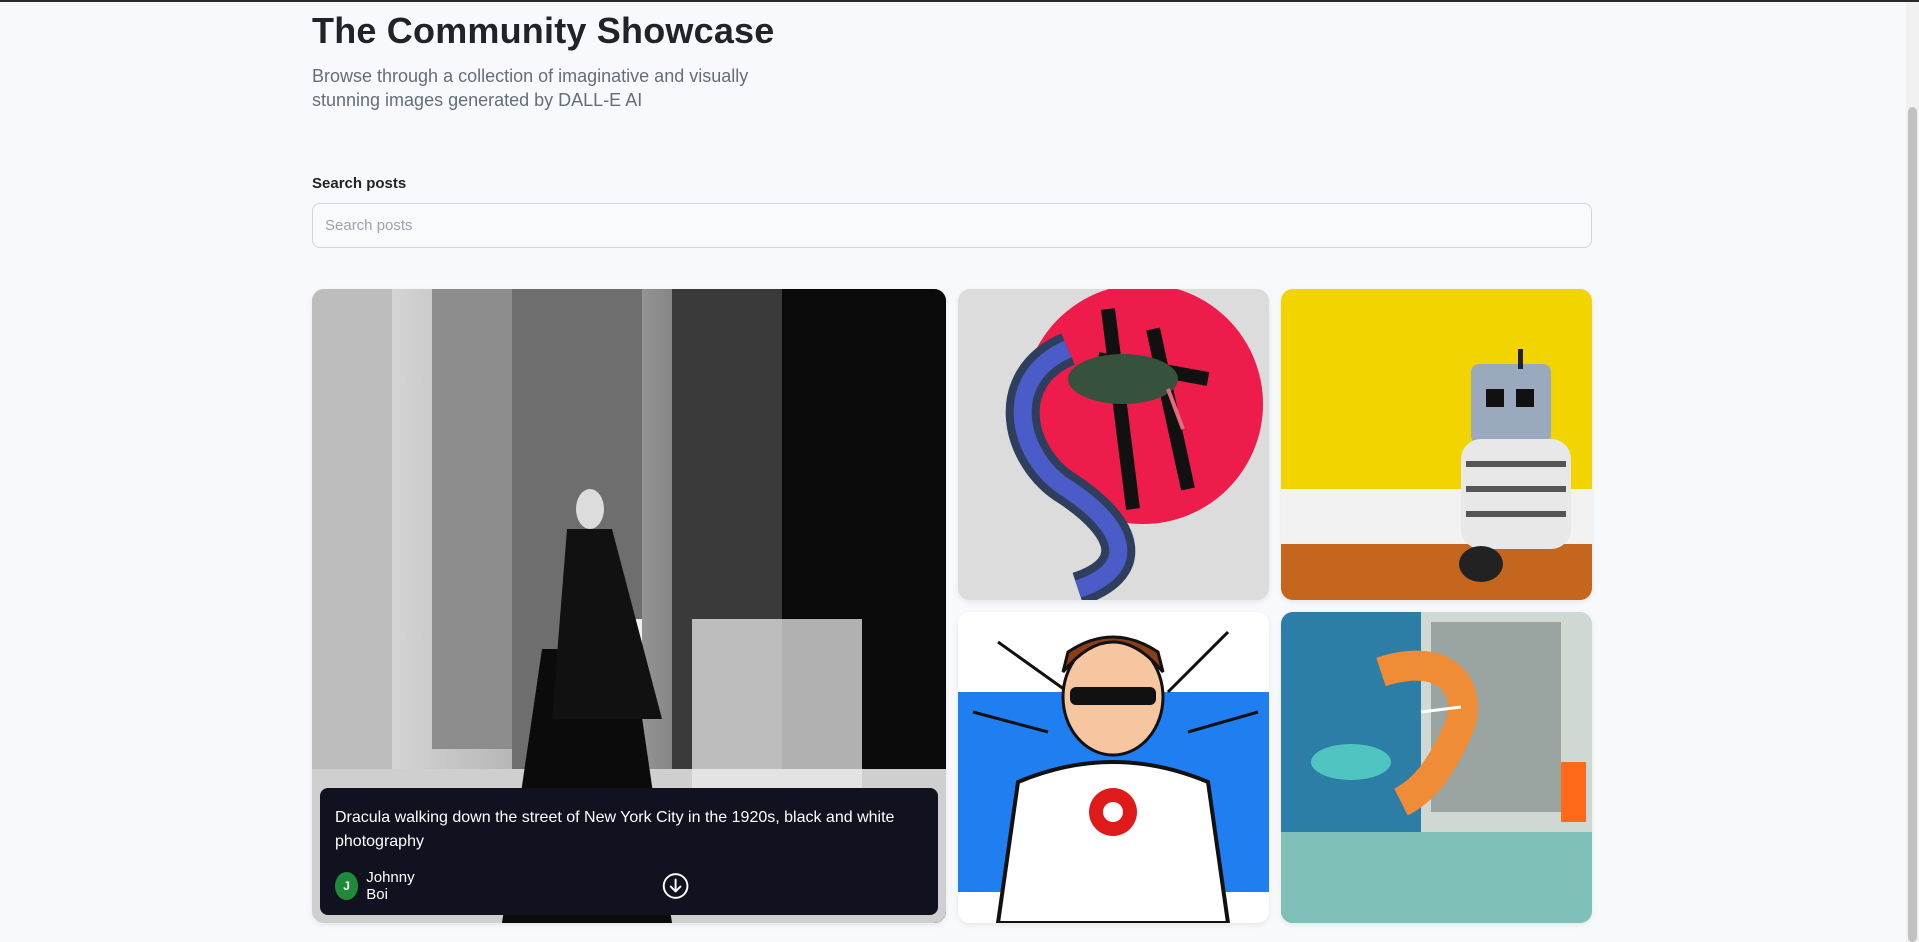 This screenshot has width=1919, height=942. Describe the element at coordinates (390, 886) in the screenshot. I see `author-name: Johnny Boi` at that location.